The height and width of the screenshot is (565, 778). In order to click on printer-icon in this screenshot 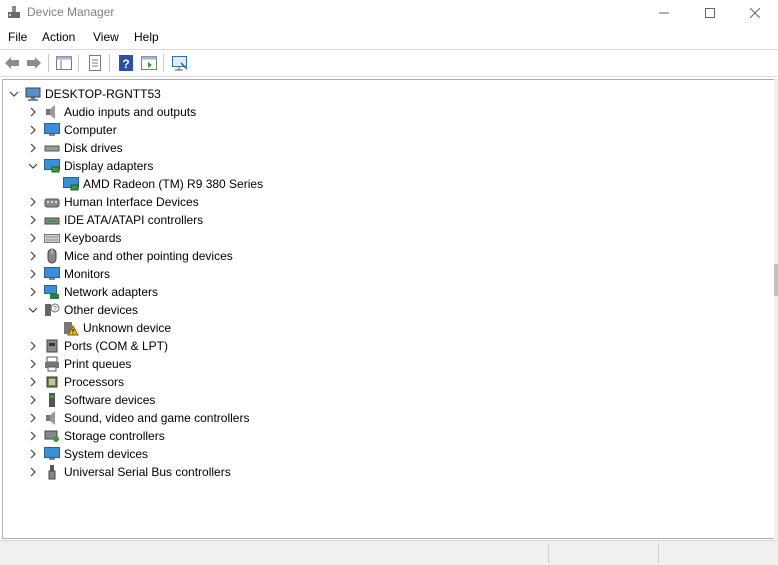, I will do `click(52, 364)`.